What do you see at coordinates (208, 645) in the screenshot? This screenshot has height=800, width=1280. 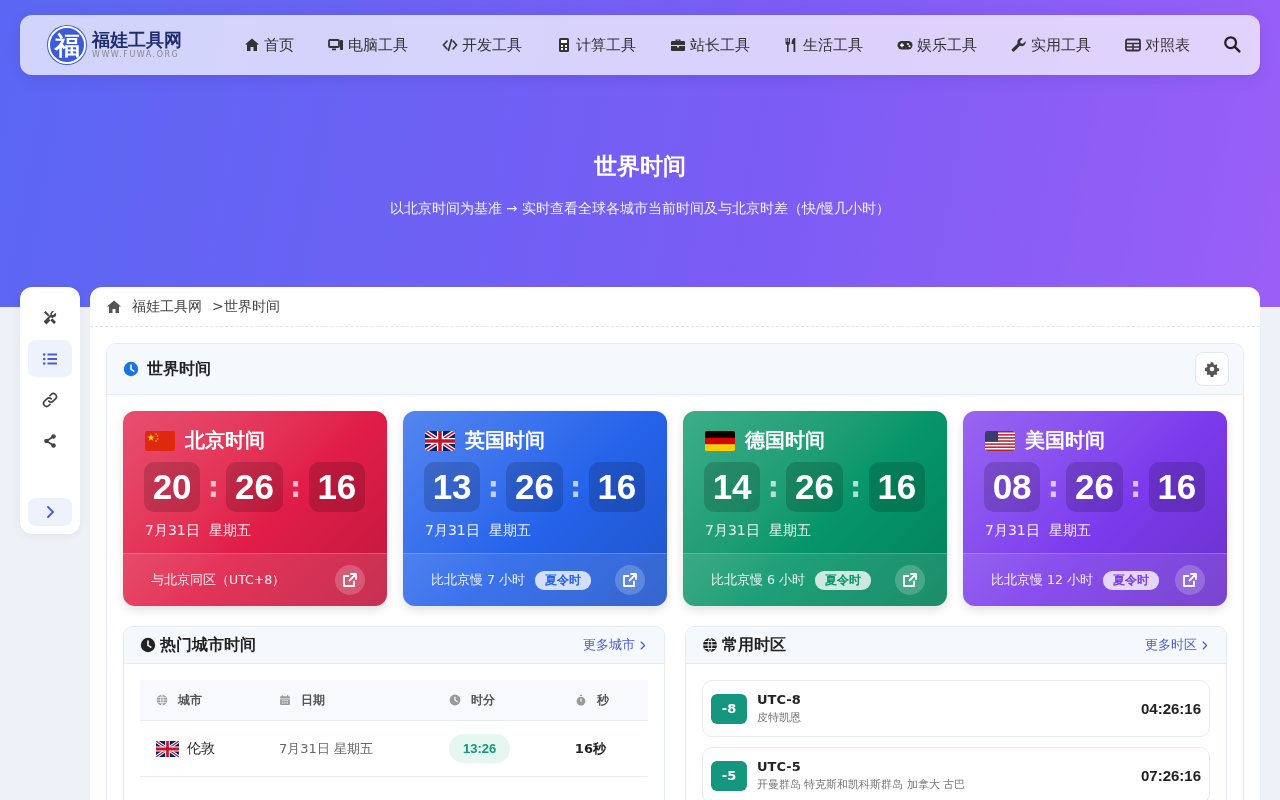 I see `section-title: 热门城市时间` at bounding box center [208, 645].